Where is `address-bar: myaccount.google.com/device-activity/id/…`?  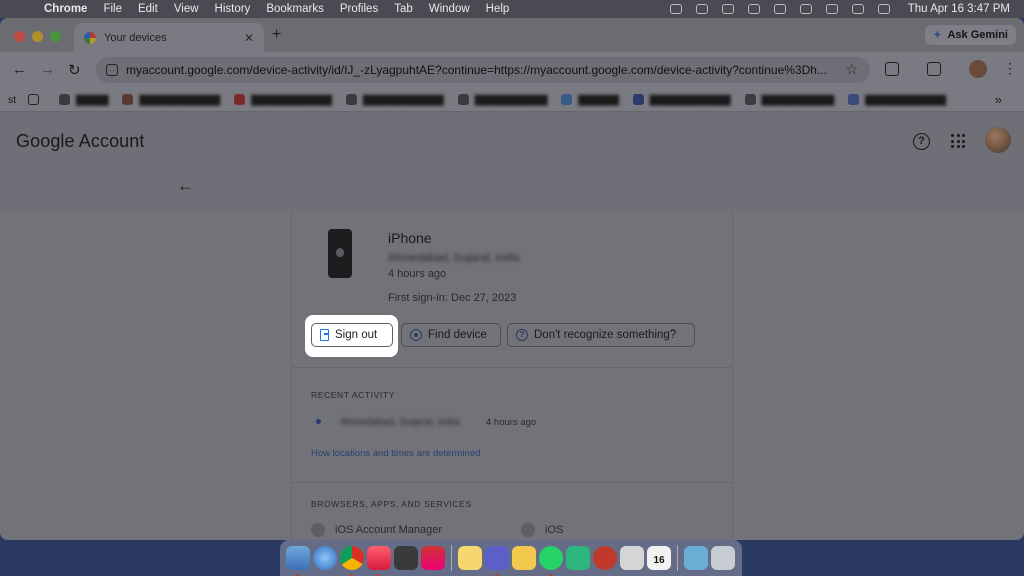
address-bar: myaccount.google.com/device-activity/id/… is located at coordinates (483, 70).